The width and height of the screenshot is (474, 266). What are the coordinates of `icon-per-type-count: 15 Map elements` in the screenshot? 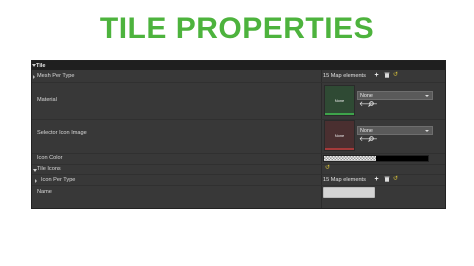 It's located at (344, 180).